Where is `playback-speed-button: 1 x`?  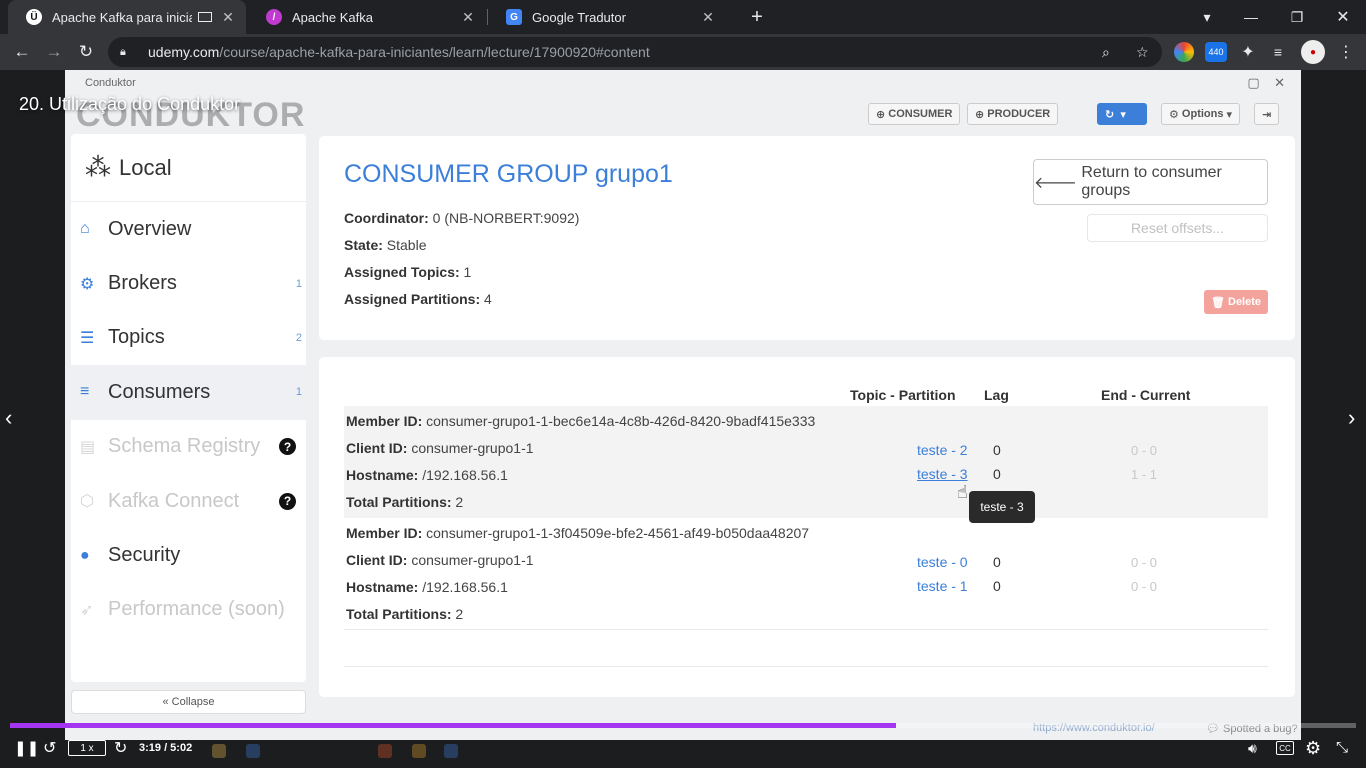 playback-speed-button: 1 x is located at coordinates (87, 748).